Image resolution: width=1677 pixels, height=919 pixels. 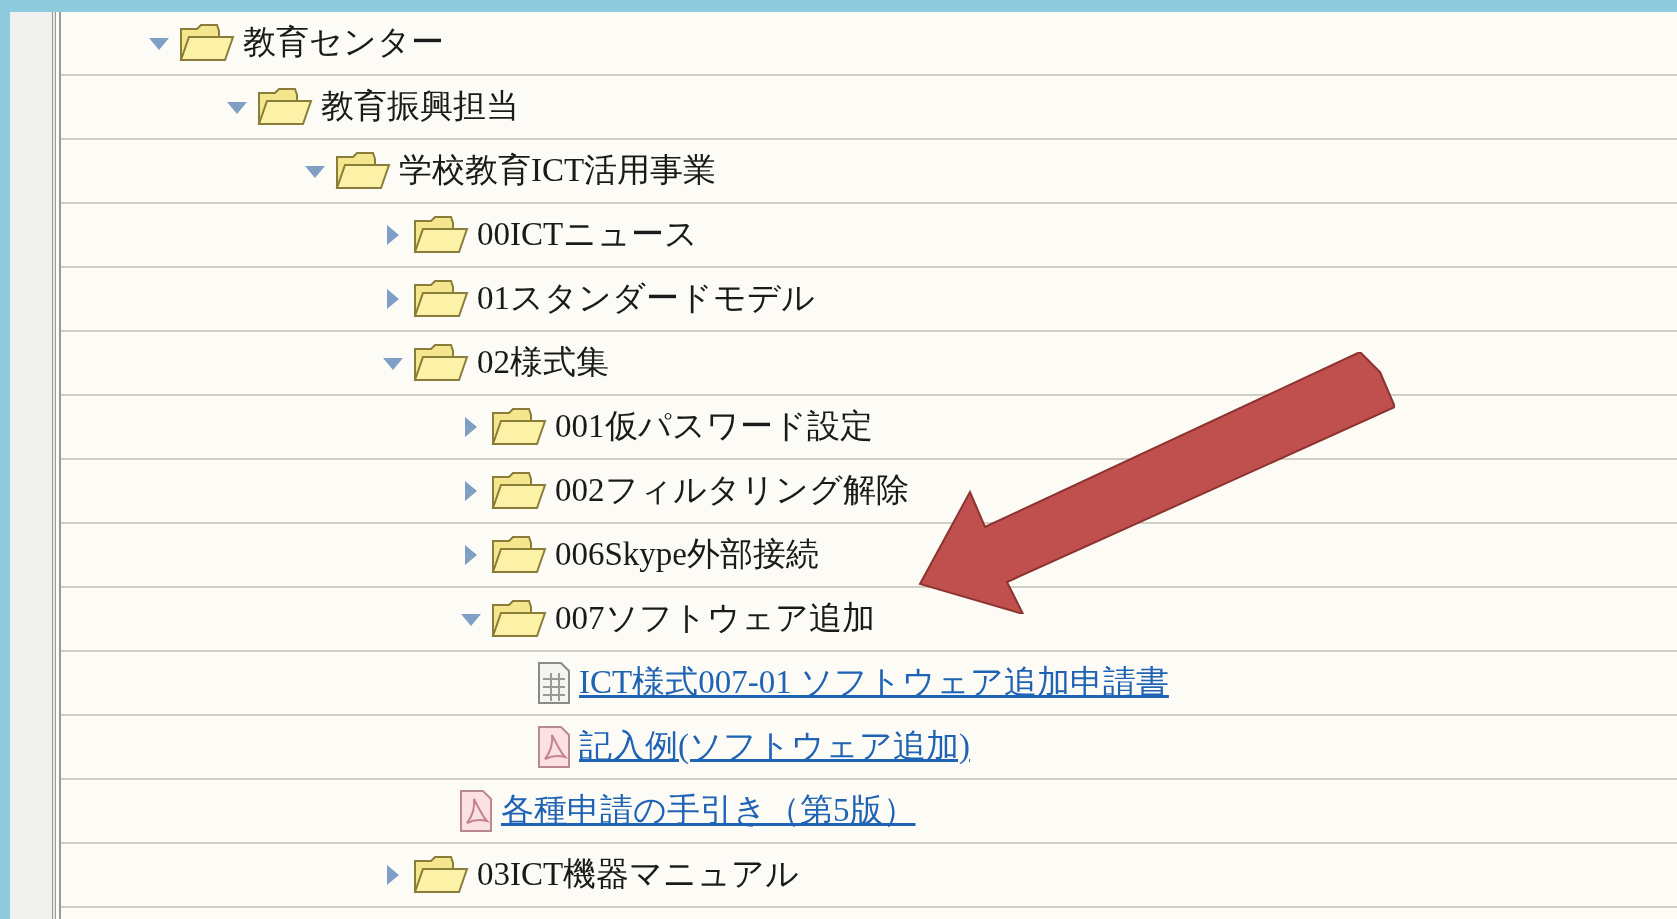 What do you see at coordinates (715, 619) in the screenshot?
I see `folder-label: 007ソフトウェア追加` at bounding box center [715, 619].